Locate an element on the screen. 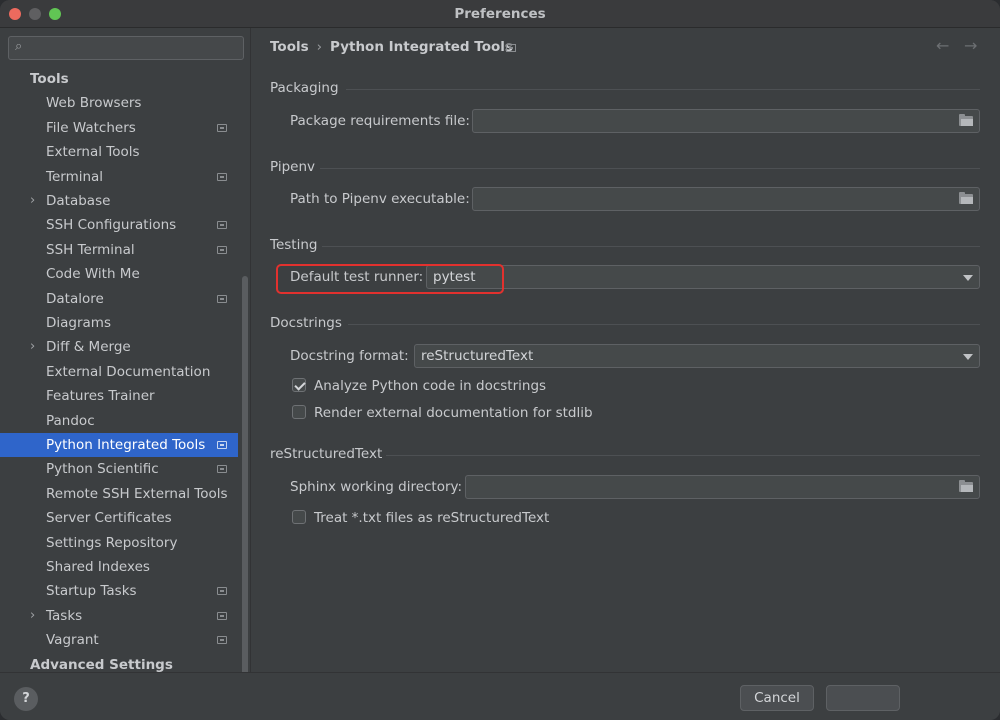 The image size is (1000, 720). sidebar-item-python-integrated-tools: Python Integrated Tools is located at coordinates (119, 445).